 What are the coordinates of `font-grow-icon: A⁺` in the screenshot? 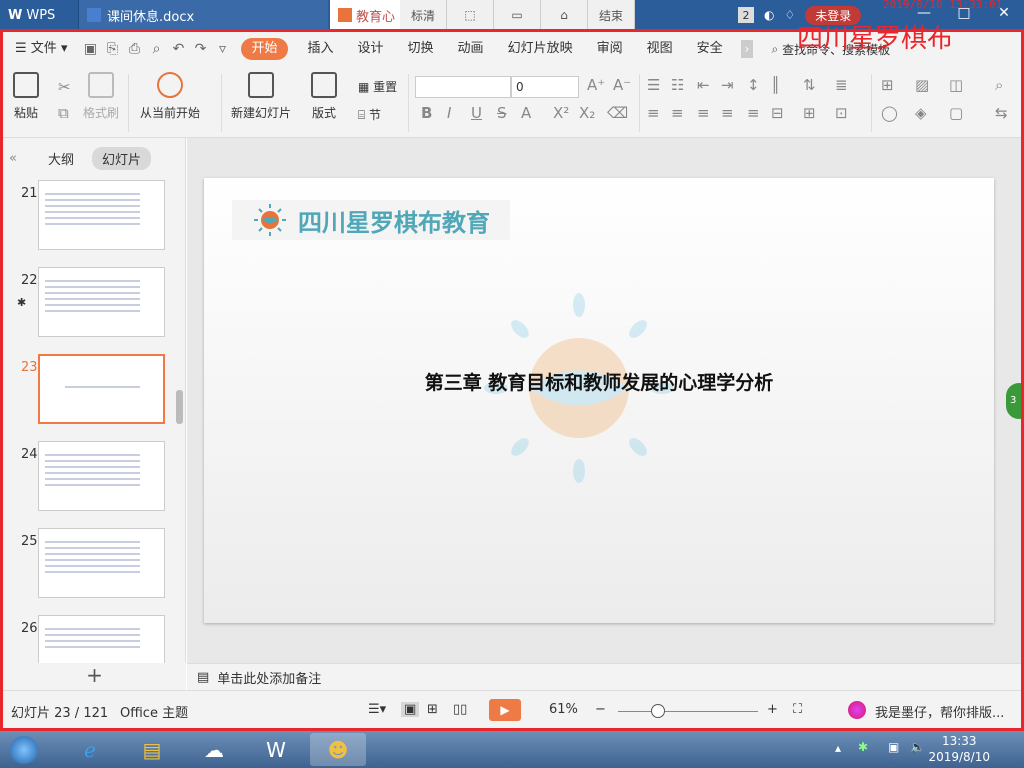 It's located at (596, 85).